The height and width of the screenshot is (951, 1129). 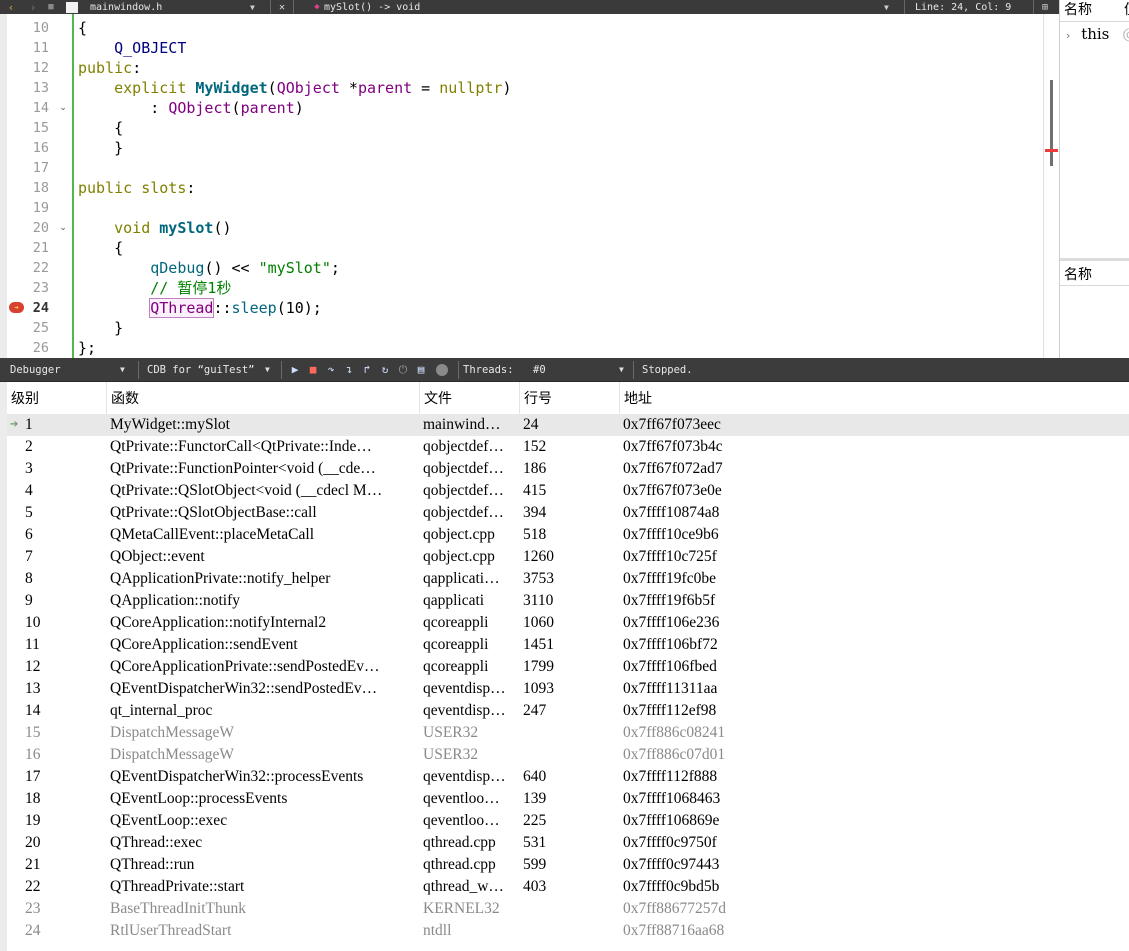 What do you see at coordinates (670, 644) in the screenshot?
I see `frame-address: 0x7ffff106bf72` at bounding box center [670, 644].